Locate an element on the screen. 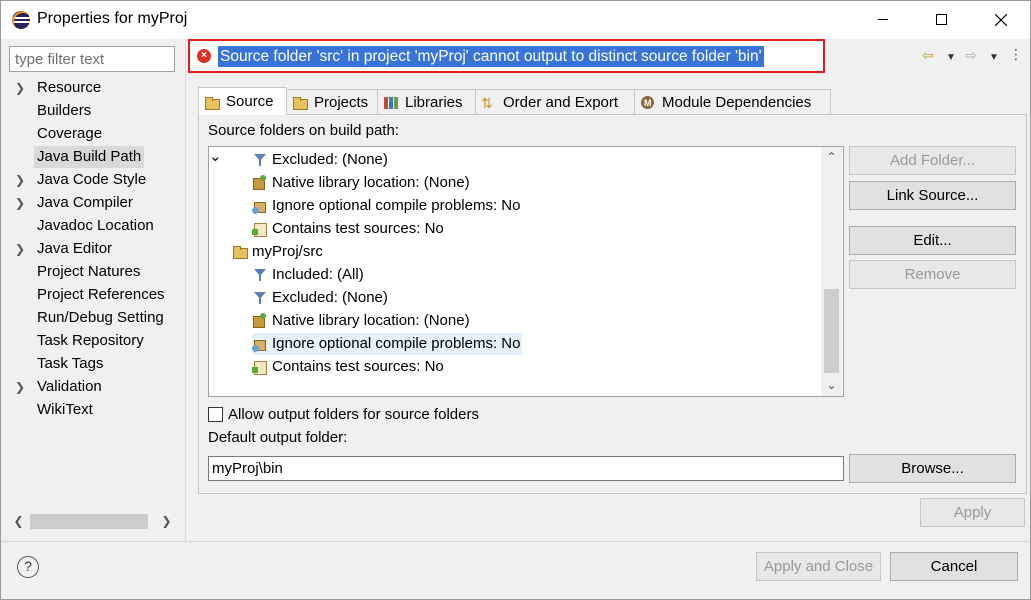 This screenshot has width=1031, height=600. default-output-folder-field: myProj\bin is located at coordinates (526, 468).